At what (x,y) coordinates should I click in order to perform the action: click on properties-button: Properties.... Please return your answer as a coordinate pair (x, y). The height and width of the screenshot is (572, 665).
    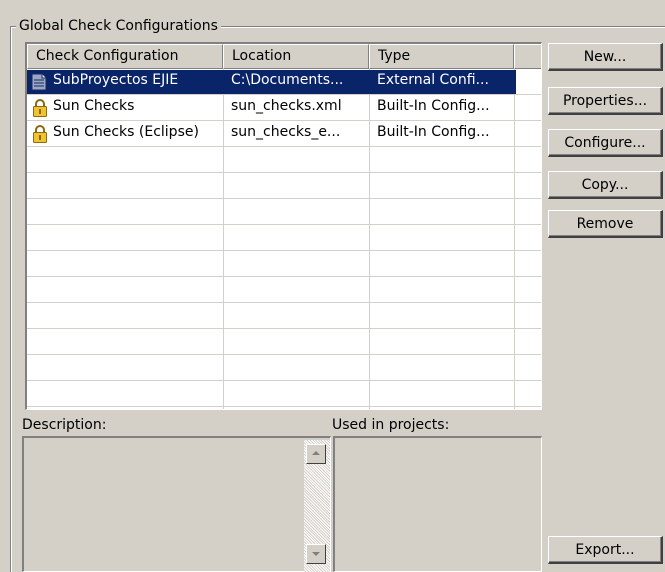
    Looking at the image, I should click on (605, 101).